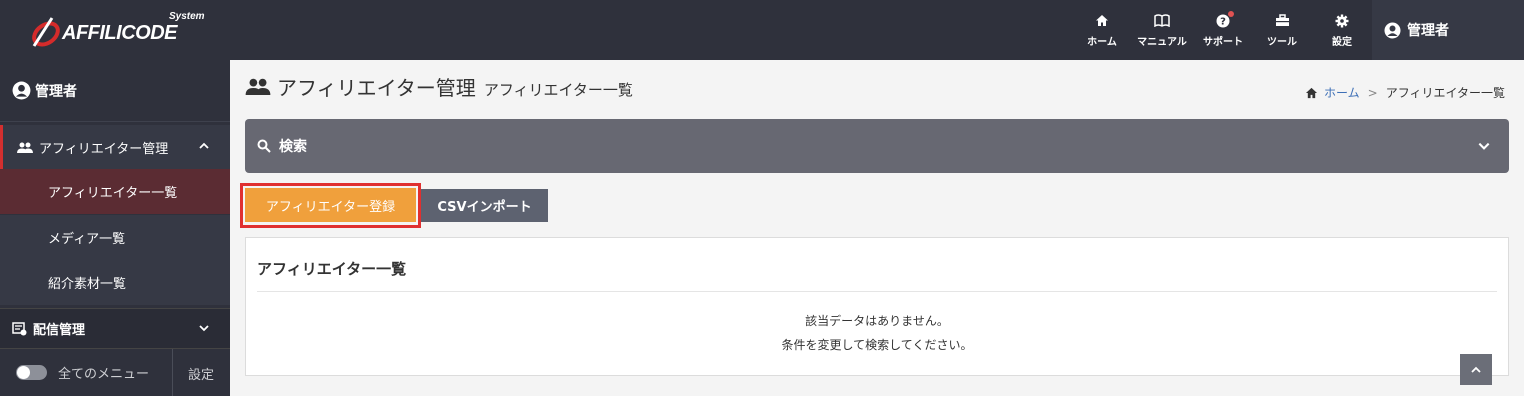 This screenshot has width=1524, height=396. Describe the element at coordinates (104, 374) in the screenshot. I see `all-menu-label: 全てのメニュー` at that location.